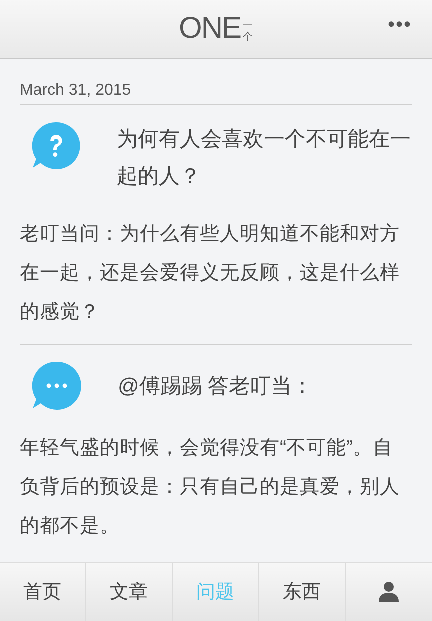  What do you see at coordinates (209, 29) in the screenshot?
I see `logo-text: ONE` at bounding box center [209, 29].